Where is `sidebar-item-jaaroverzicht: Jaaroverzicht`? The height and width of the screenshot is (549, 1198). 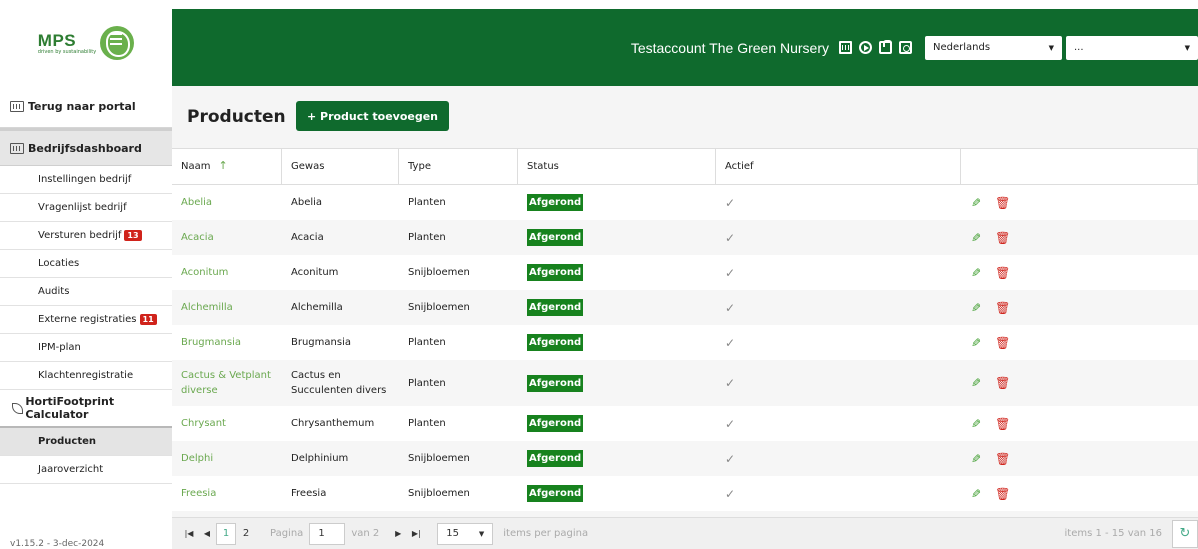 sidebar-item-jaaroverzicht: Jaaroverzicht is located at coordinates (86, 470).